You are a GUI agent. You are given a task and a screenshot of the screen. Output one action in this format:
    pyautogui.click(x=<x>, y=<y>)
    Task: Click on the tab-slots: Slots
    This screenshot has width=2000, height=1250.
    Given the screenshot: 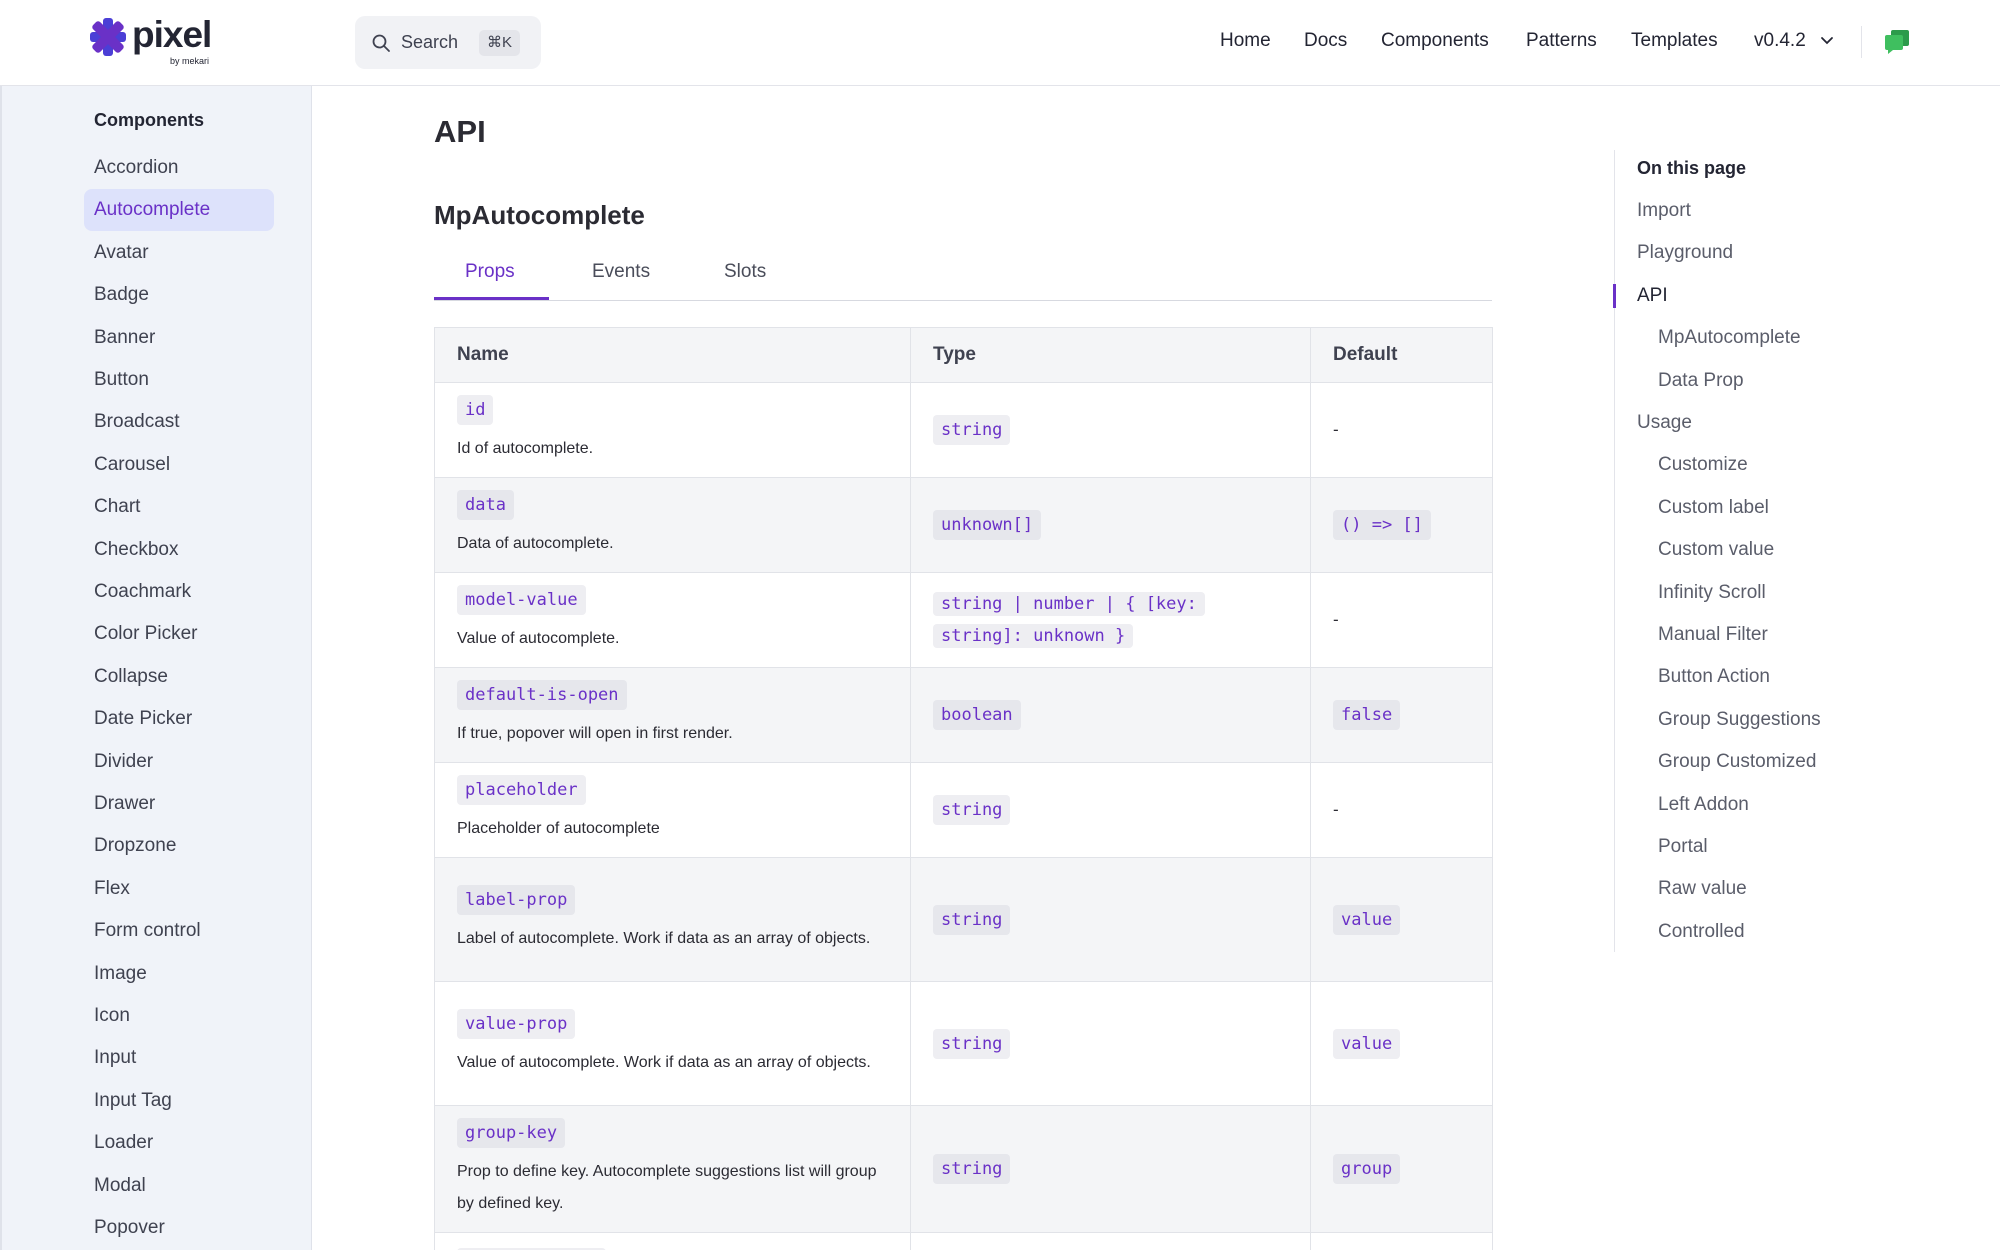 What is the action you would take?
    pyautogui.click(x=745, y=272)
    